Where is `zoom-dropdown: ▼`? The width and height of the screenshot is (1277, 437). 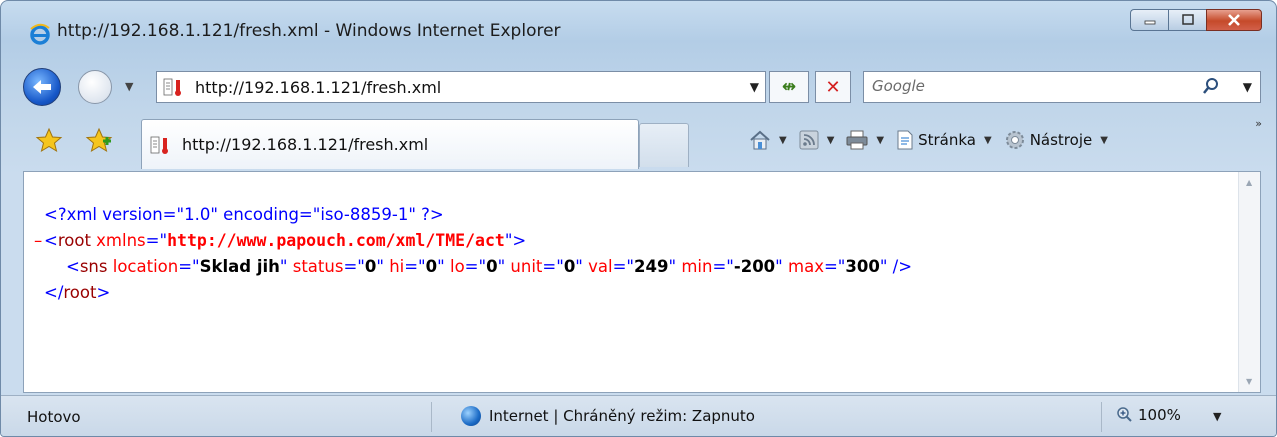 zoom-dropdown: ▼ is located at coordinates (1217, 416).